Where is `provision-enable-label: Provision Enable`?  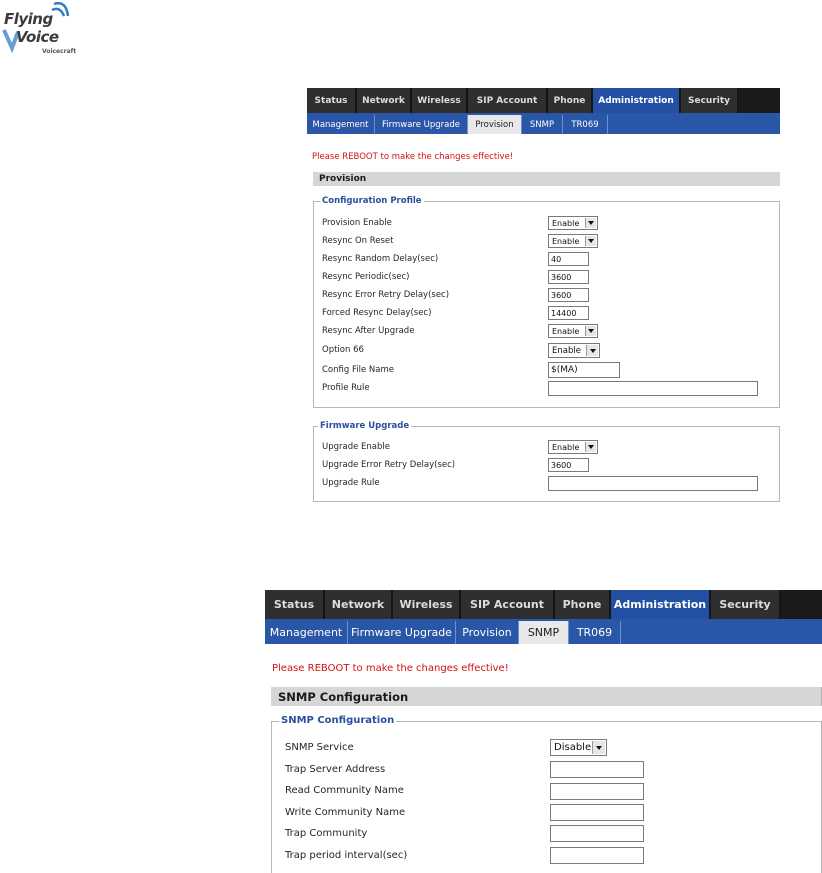 provision-enable-label: Provision Enable is located at coordinates (357, 223).